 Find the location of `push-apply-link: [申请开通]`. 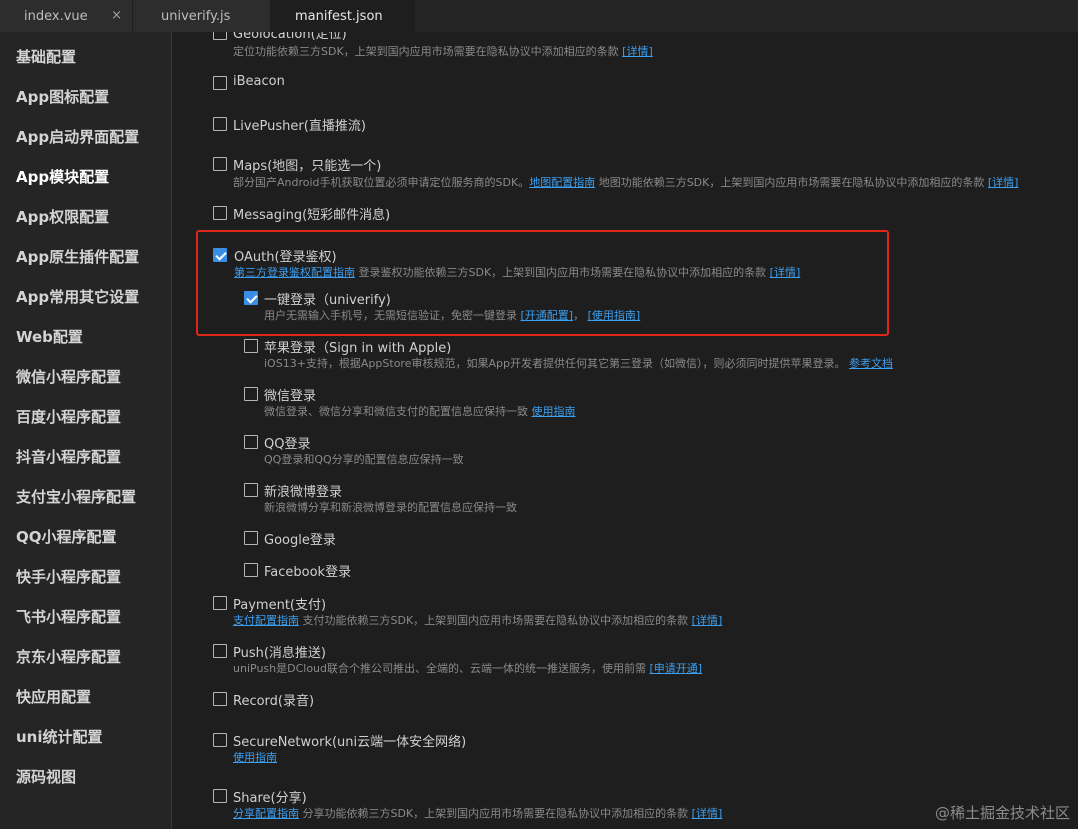

push-apply-link: [申请开通] is located at coordinates (676, 668).